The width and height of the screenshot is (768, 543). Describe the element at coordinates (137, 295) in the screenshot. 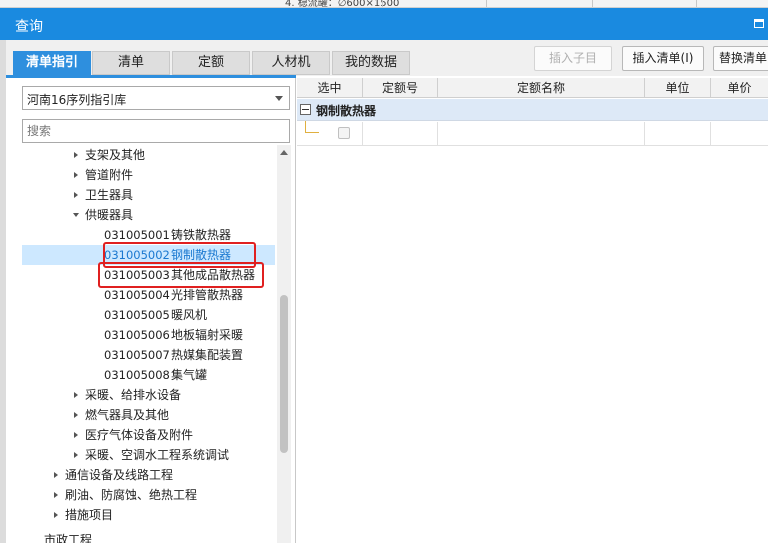

I see `tree-item-code: 031005004` at that location.